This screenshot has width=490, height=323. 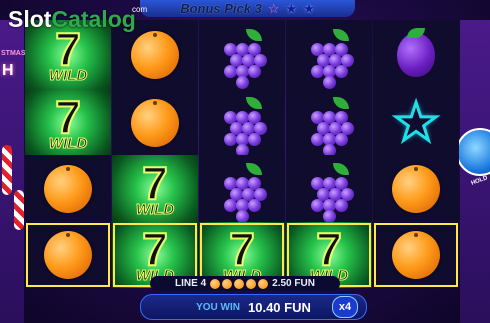 I want to click on logo-suffix: com, so click(x=140, y=9).